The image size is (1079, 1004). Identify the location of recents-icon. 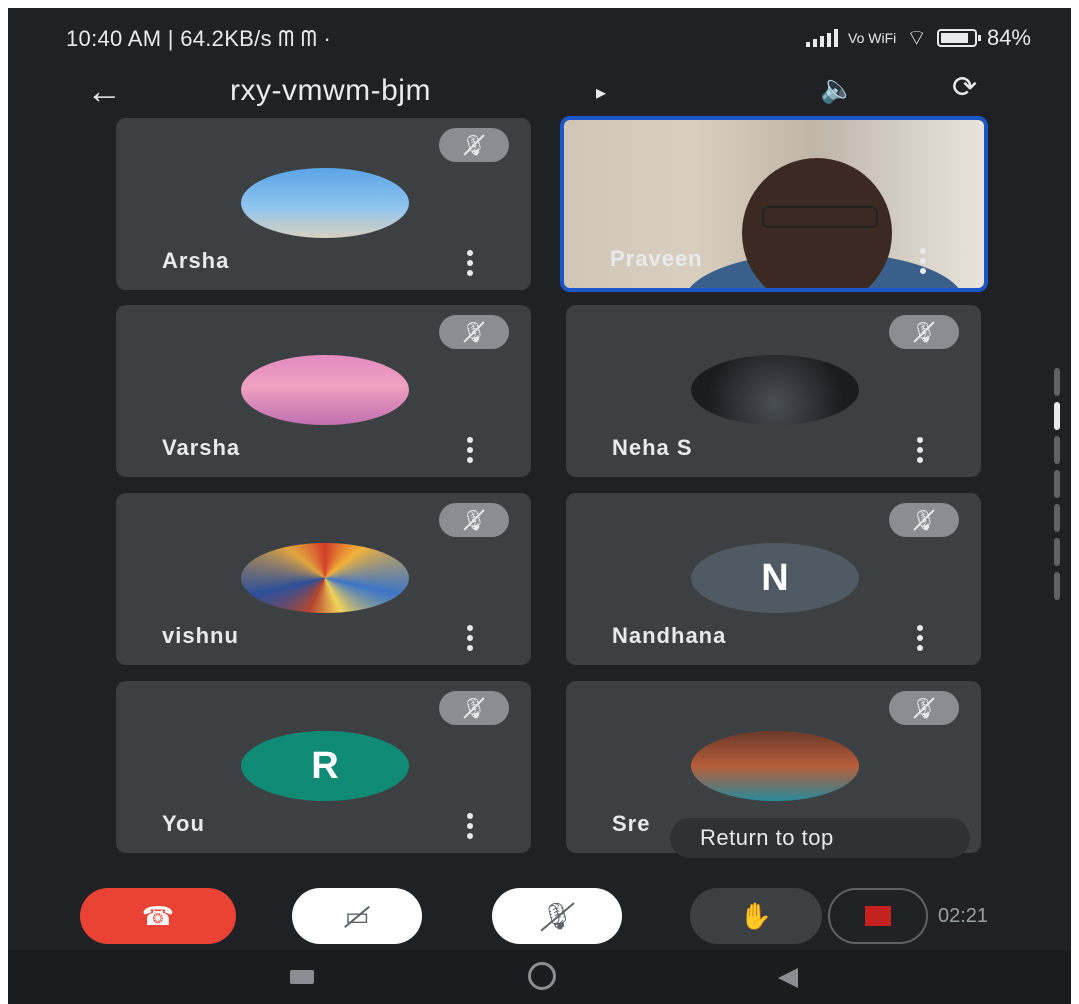
(302, 977).